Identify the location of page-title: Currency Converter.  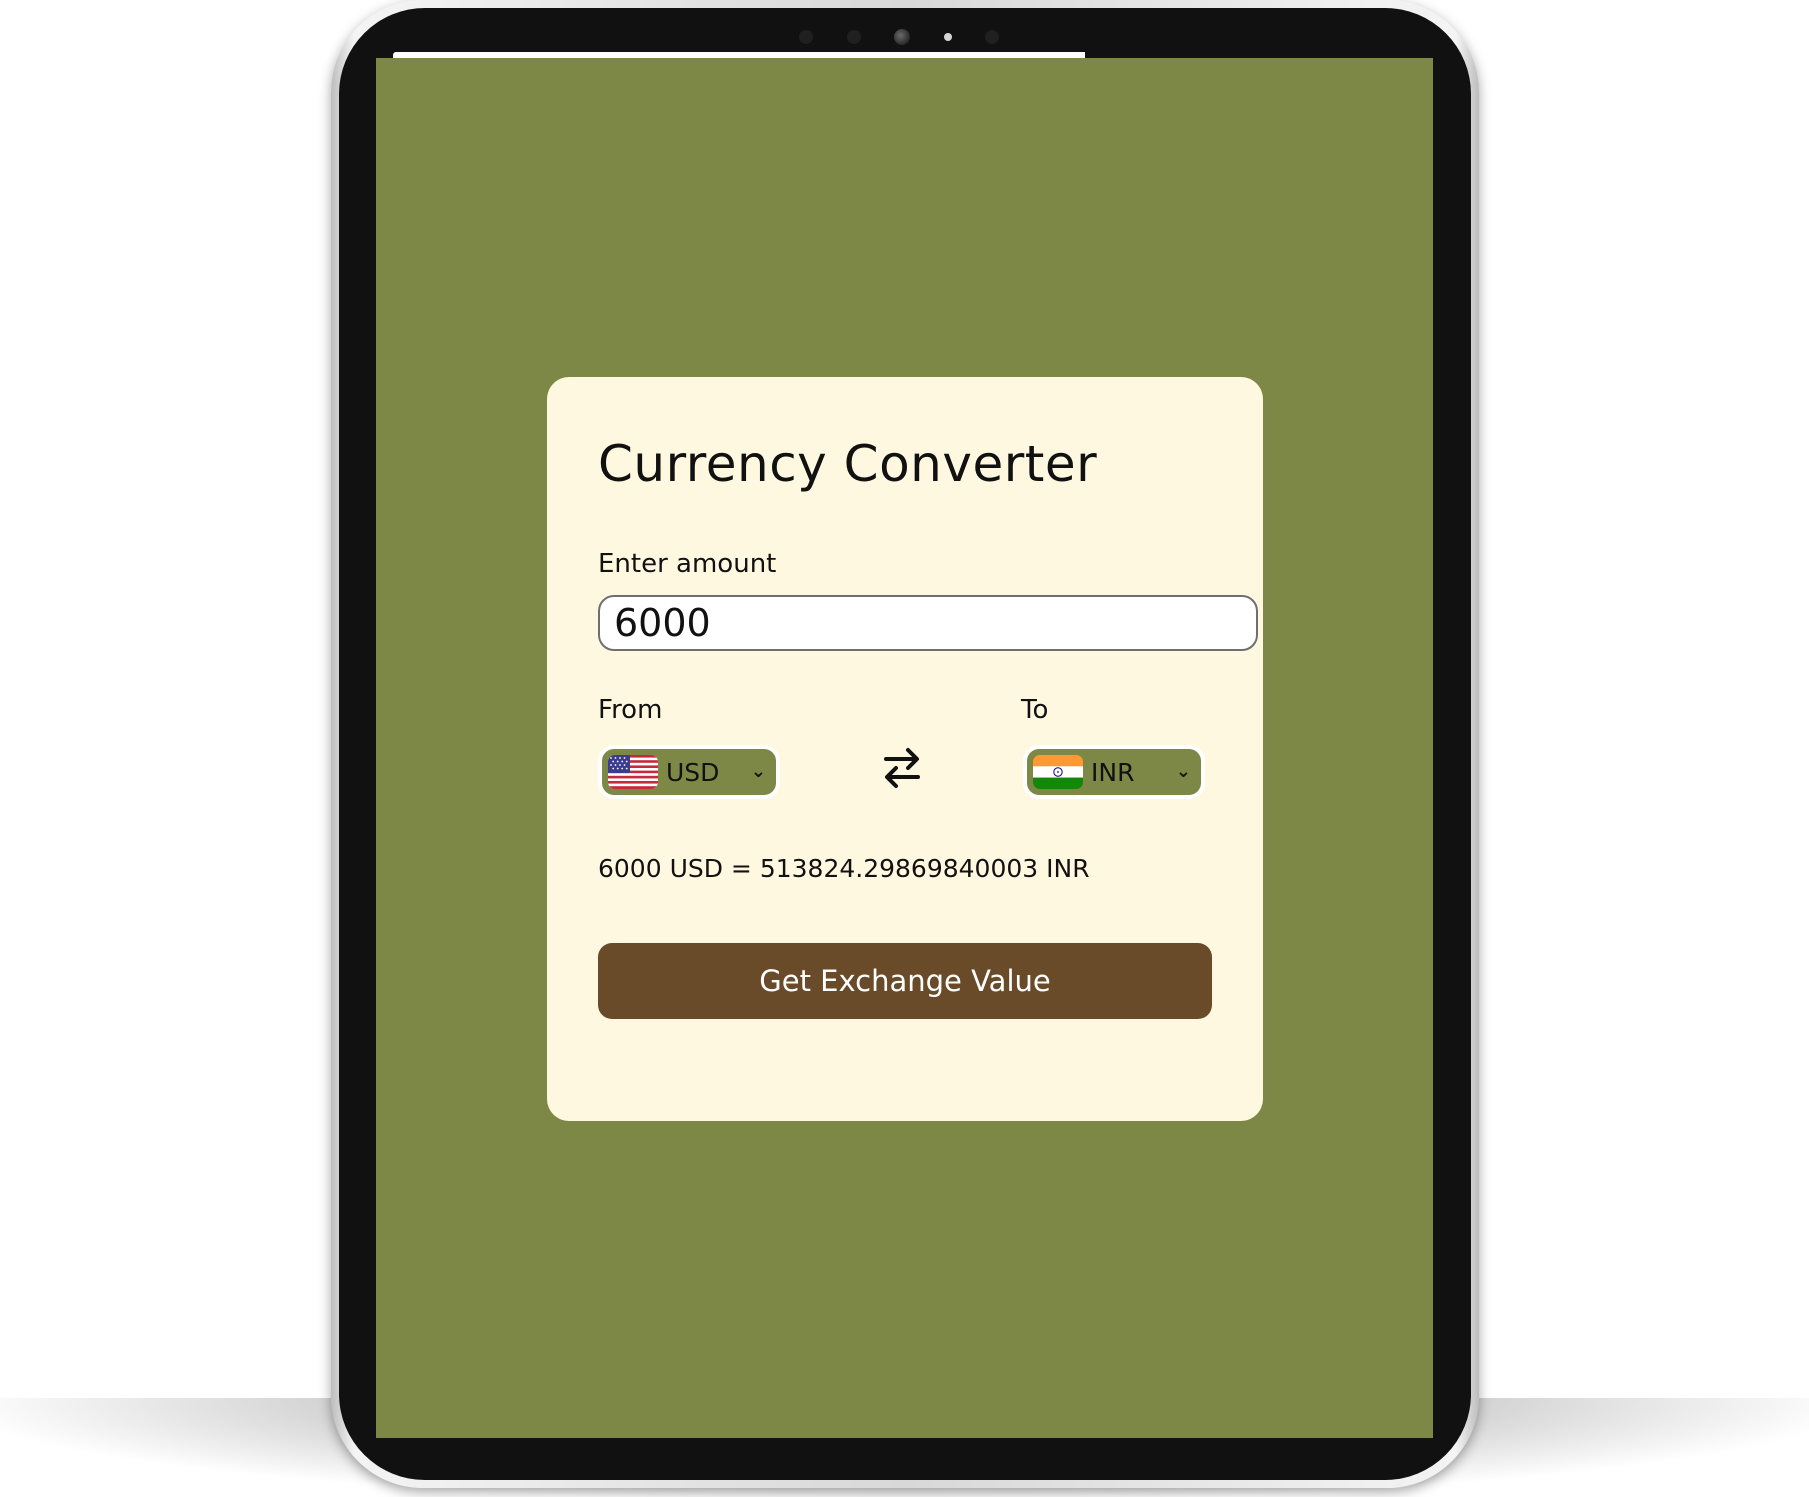
(848, 464).